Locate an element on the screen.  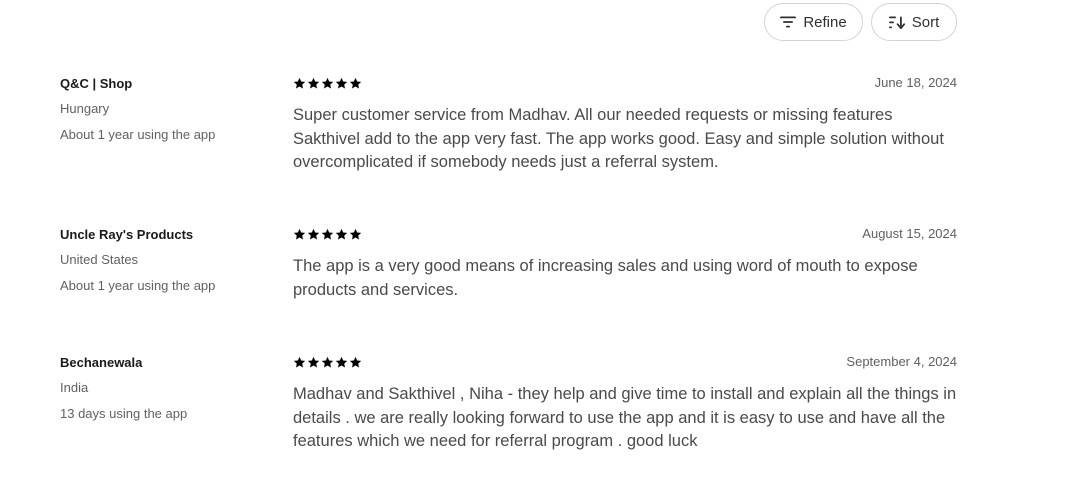
reviewer-name: Bechanewala is located at coordinates (101, 362).